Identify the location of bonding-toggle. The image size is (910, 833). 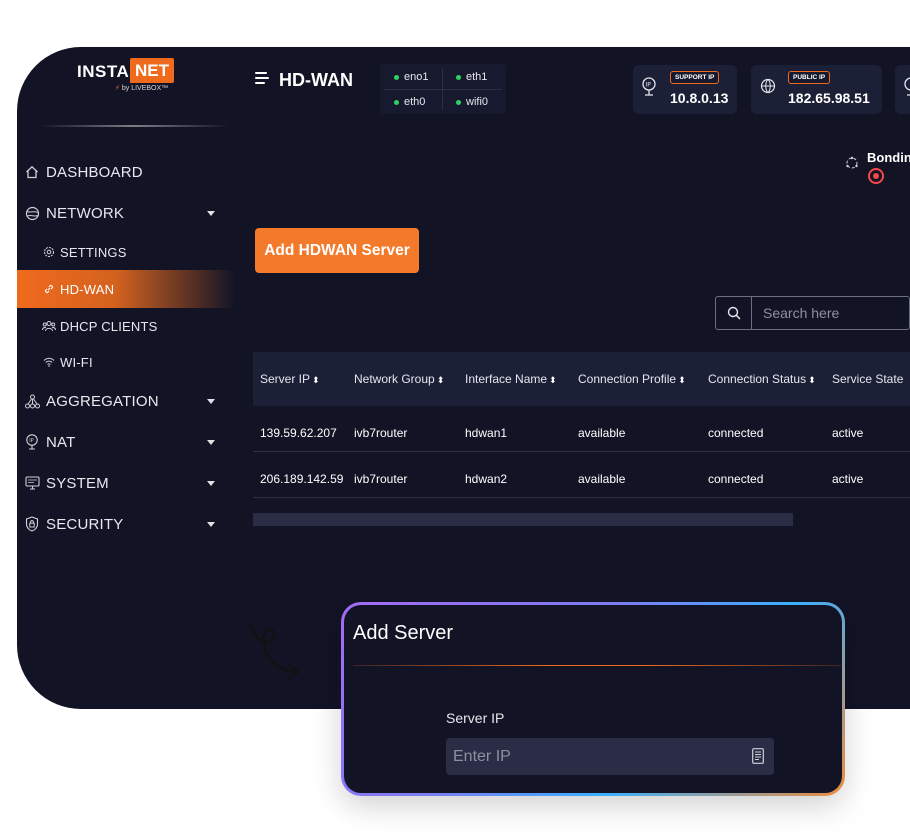
(876, 176).